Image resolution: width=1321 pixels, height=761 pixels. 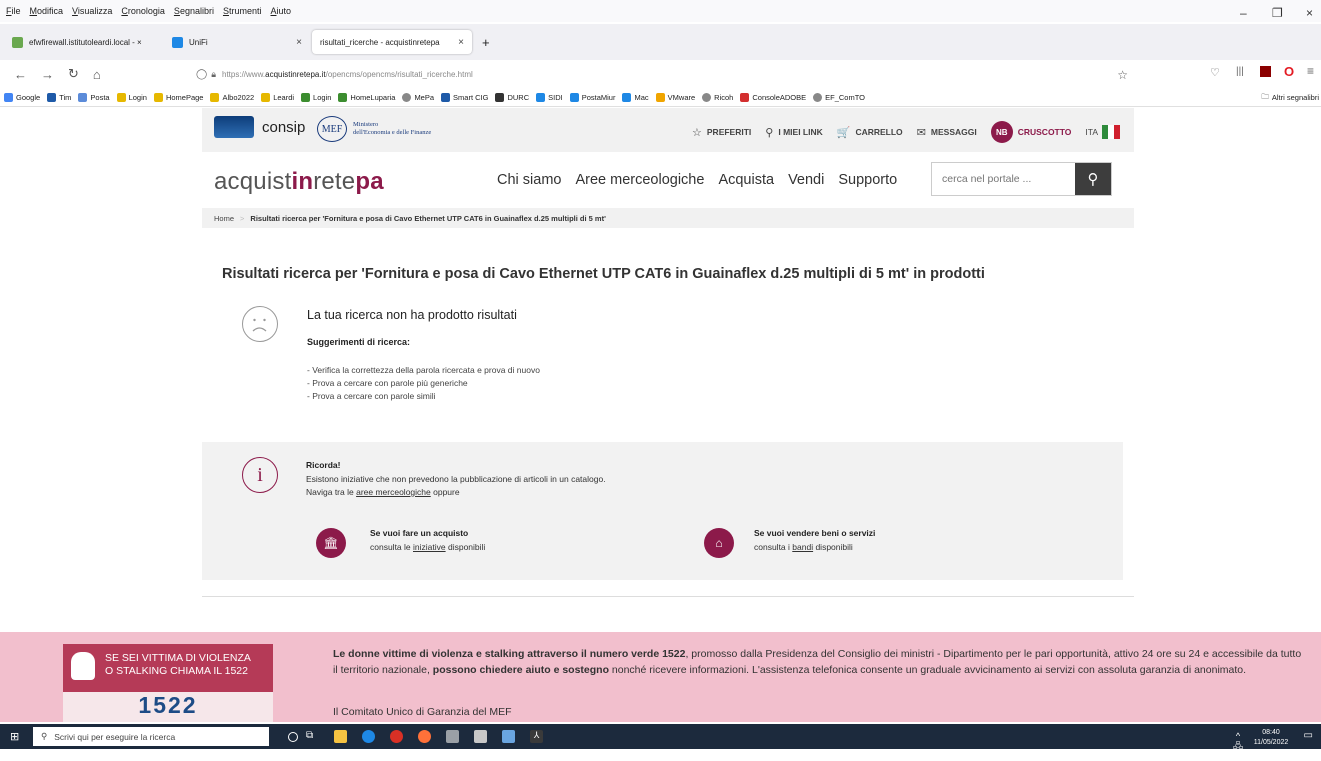 I want to click on menu-visualizza: Visualizza, so click(x=92, y=11).